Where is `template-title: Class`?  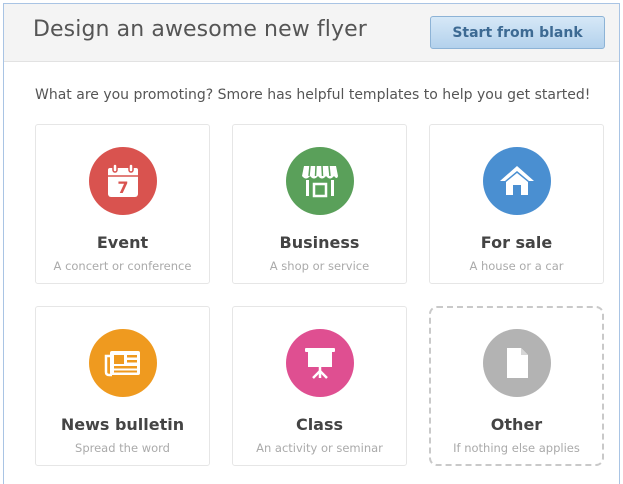
template-title: Class is located at coordinates (319, 424).